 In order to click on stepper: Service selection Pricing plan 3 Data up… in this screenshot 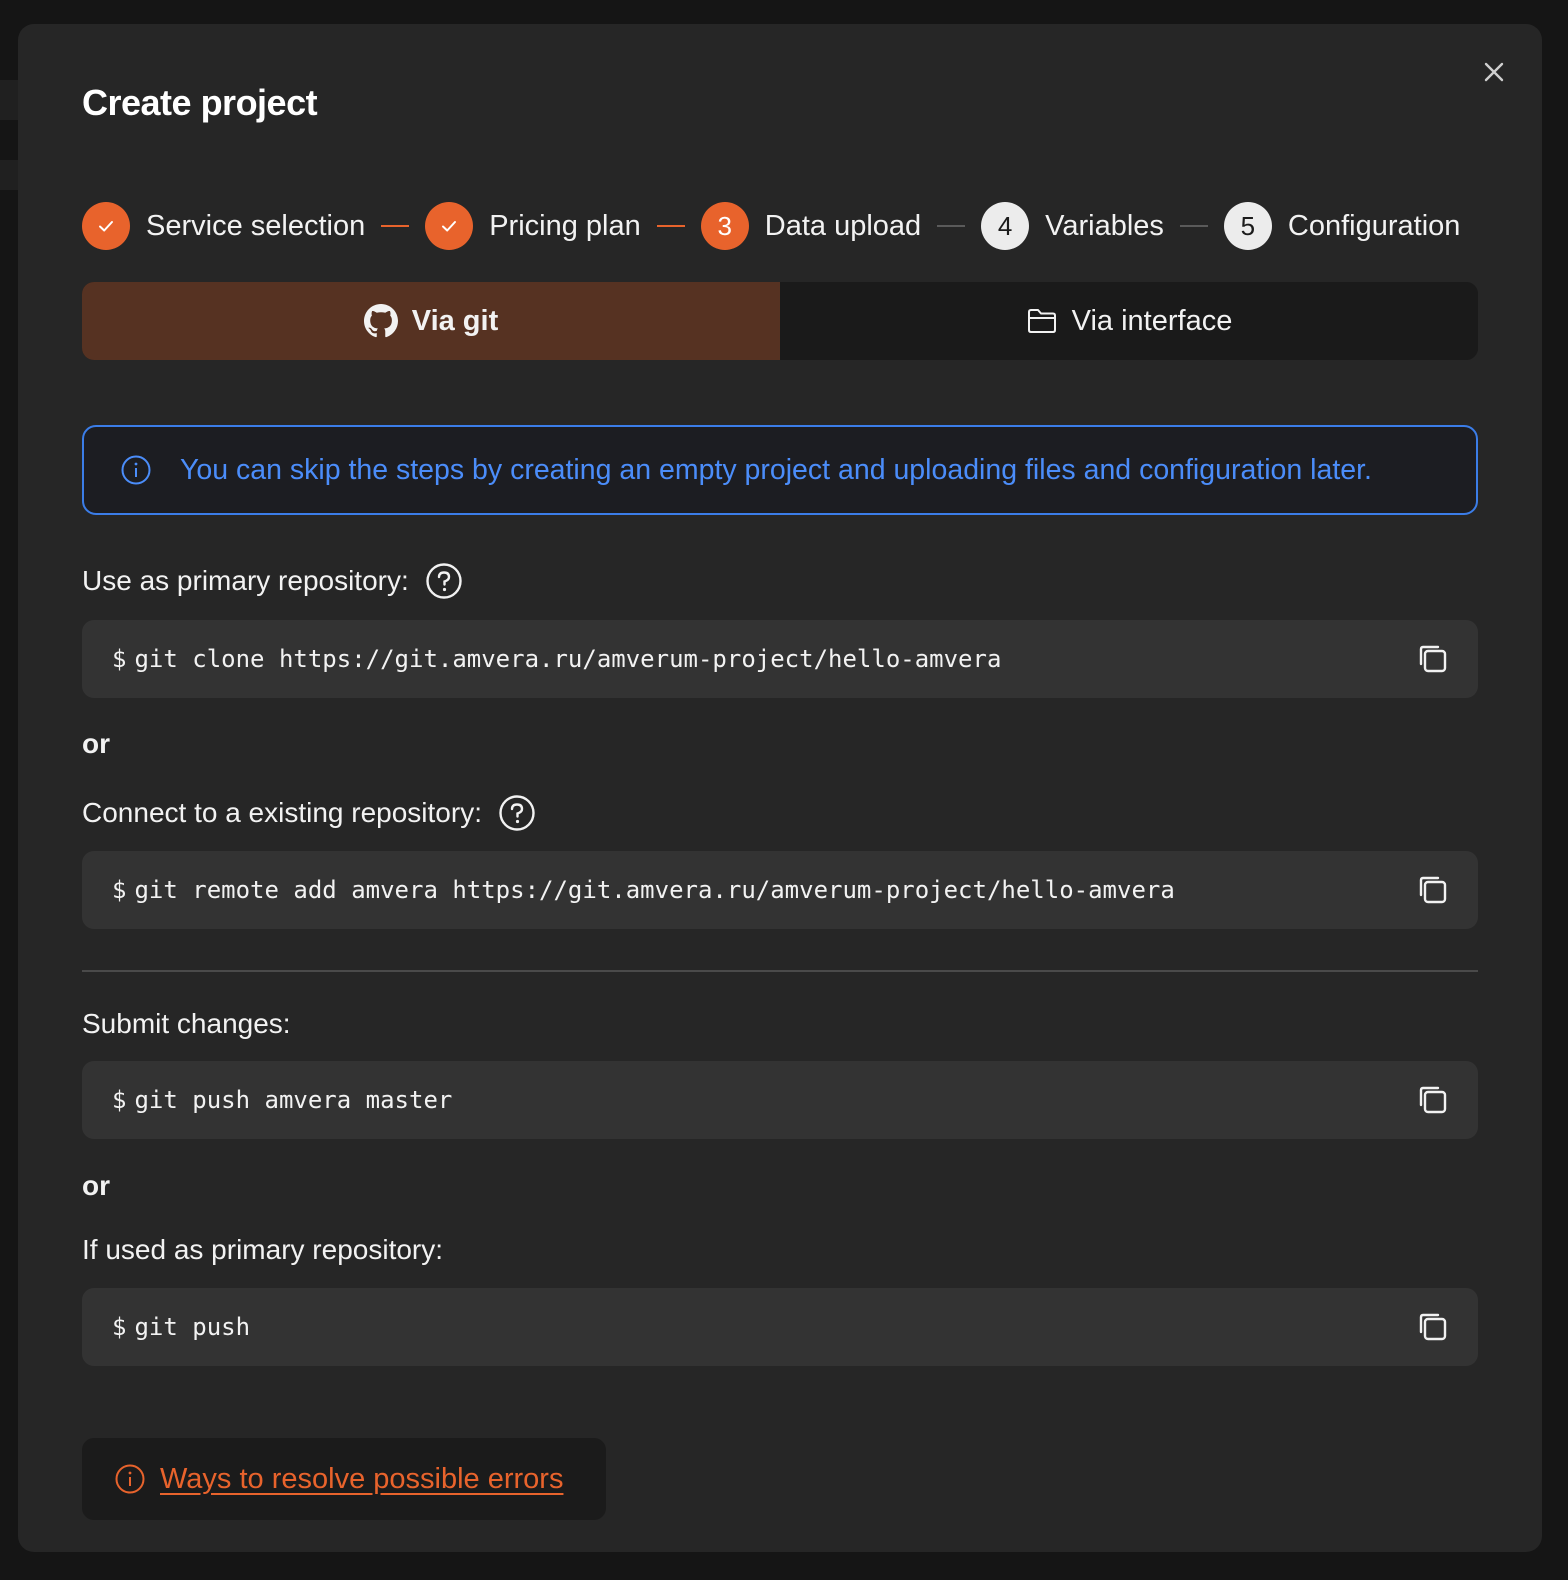, I will do `click(771, 226)`.